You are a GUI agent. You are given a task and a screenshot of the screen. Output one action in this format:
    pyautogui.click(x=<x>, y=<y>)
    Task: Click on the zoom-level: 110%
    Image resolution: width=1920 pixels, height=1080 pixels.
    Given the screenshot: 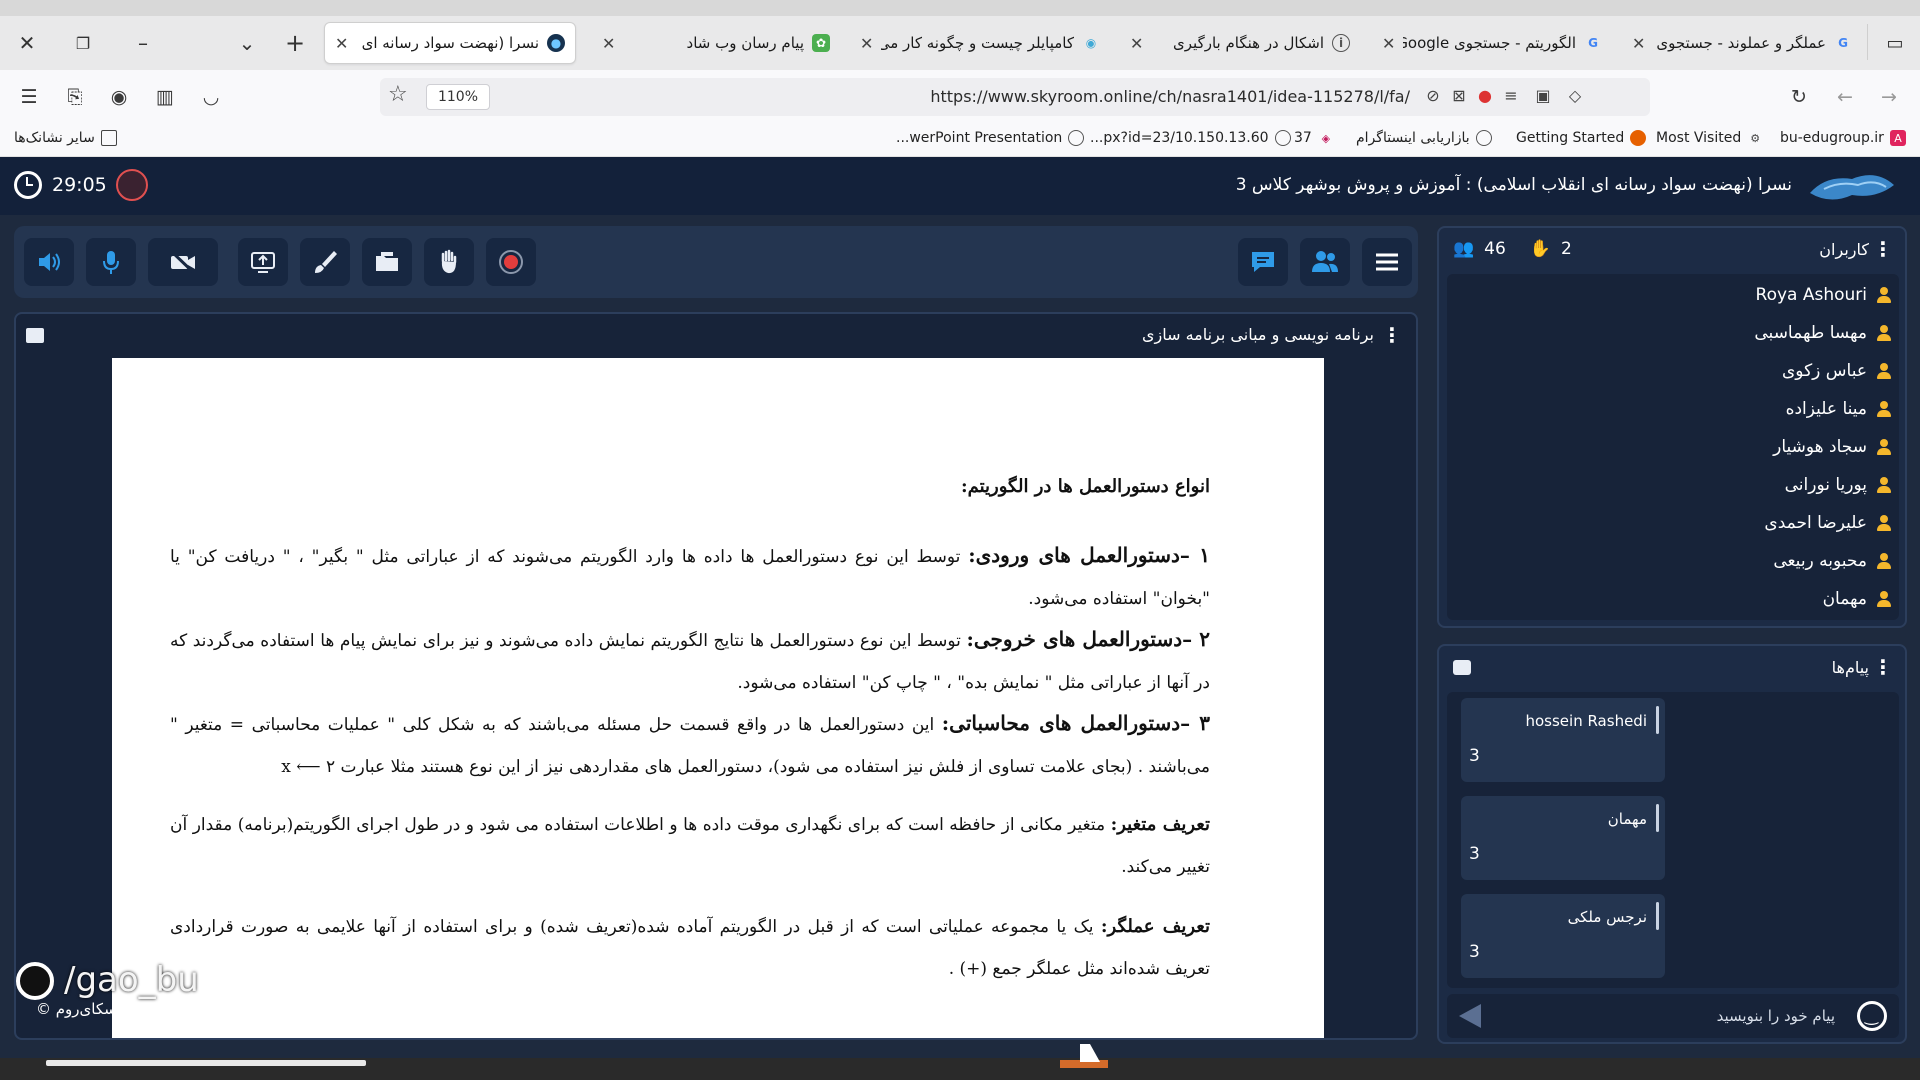 What is the action you would take?
    pyautogui.click(x=458, y=97)
    